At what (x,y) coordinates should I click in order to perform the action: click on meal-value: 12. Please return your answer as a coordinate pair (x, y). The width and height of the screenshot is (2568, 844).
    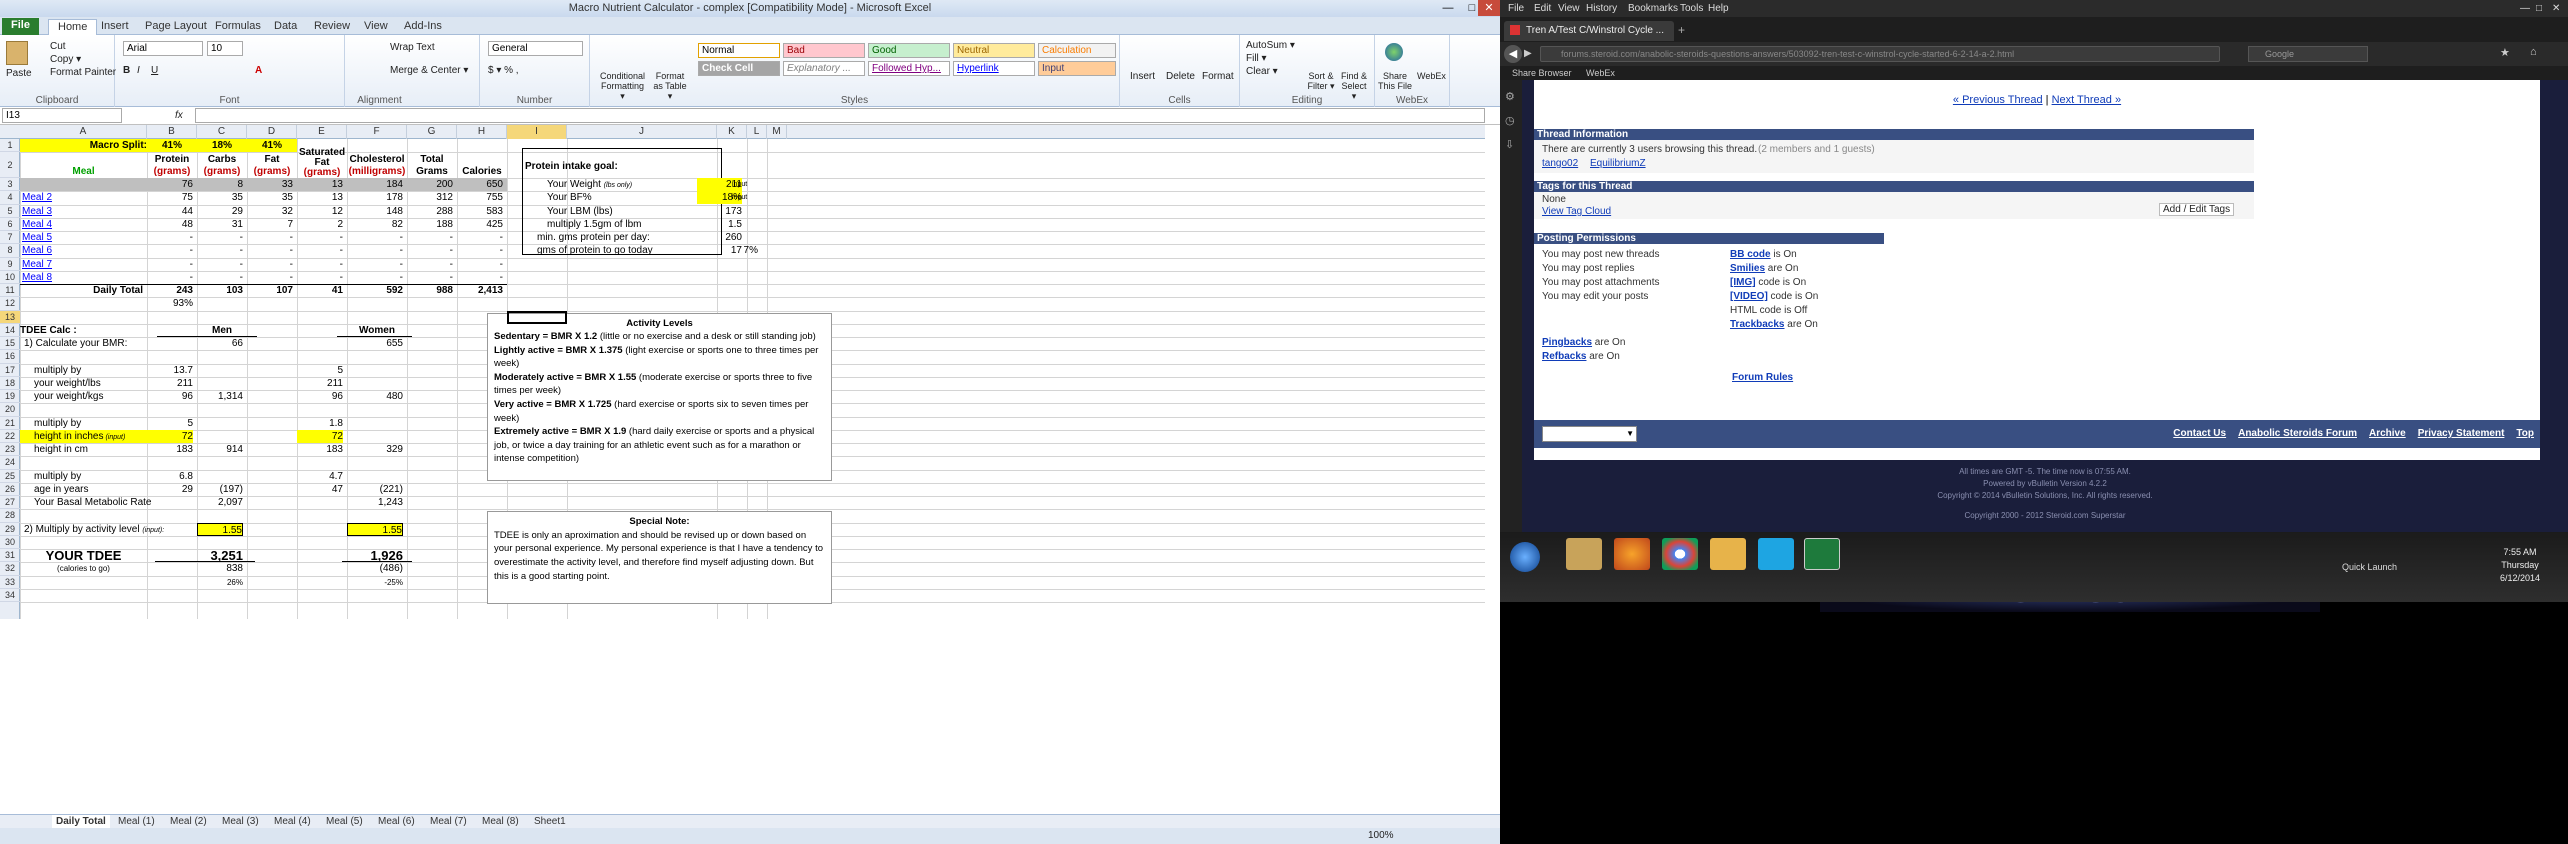
    Looking at the image, I should click on (320, 211).